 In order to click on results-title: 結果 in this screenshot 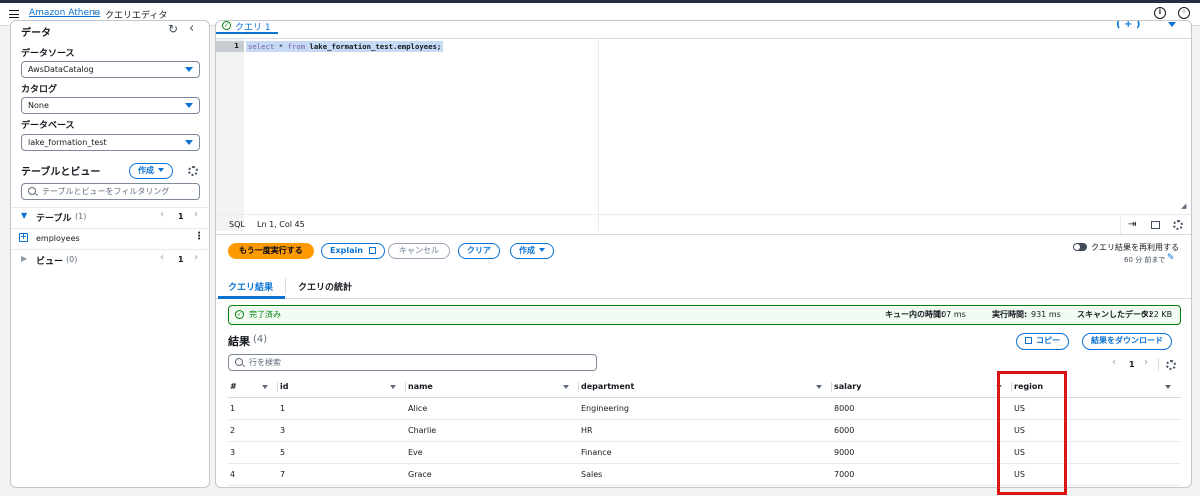, I will do `click(239, 341)`.